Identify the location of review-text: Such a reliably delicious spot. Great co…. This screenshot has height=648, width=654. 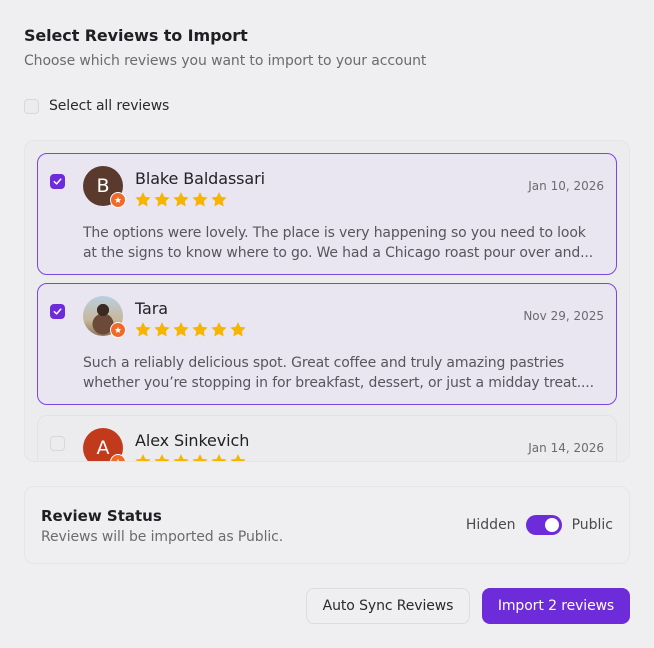
(338, 373).